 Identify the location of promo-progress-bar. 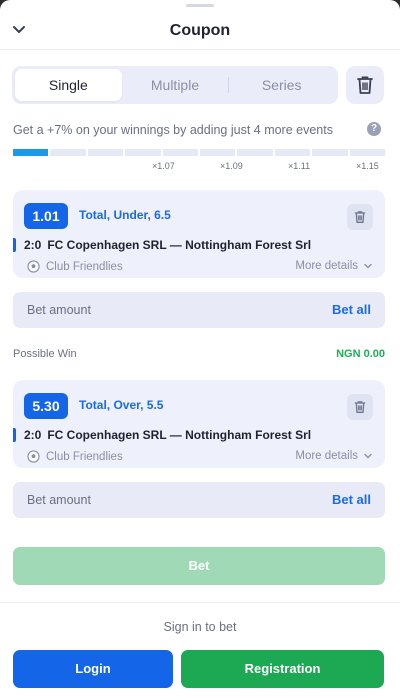
(199, 152).